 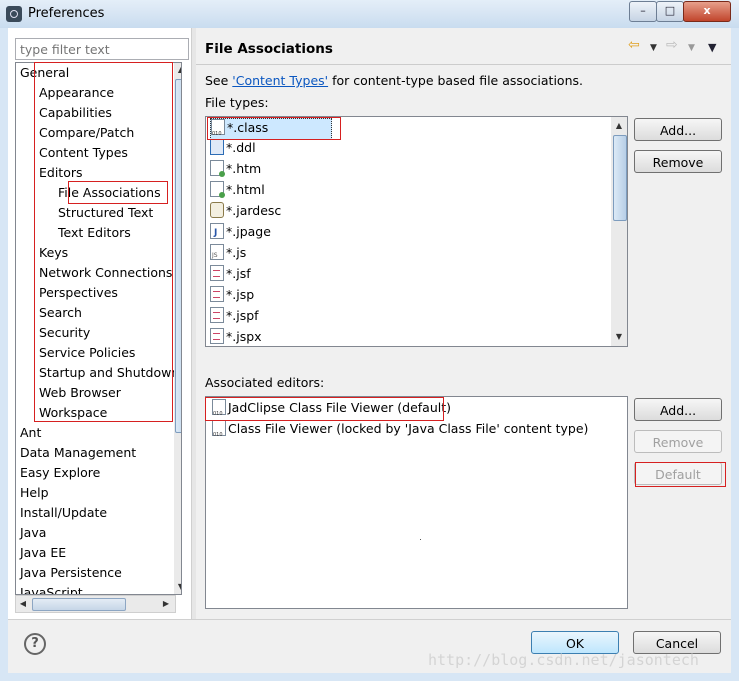 What do you see at coordinates (76, 93) in the screenshot?
I see `tree-item: Appearance` at bounding box center [76, 93].